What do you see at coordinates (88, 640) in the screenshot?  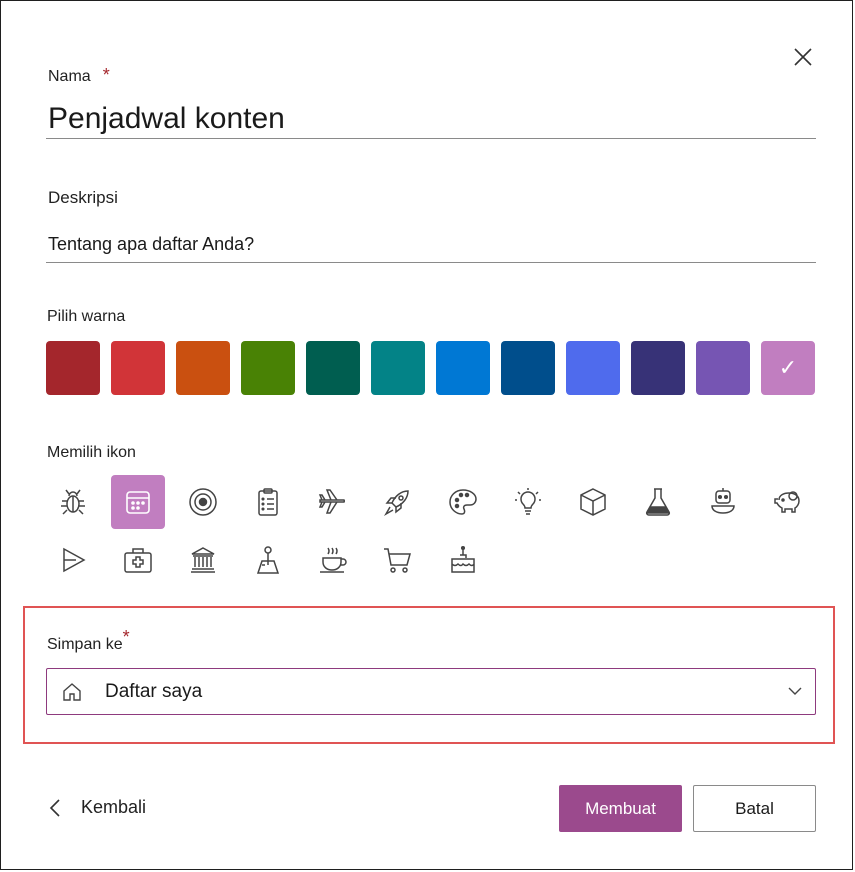 I see `save-to-label: Simpan ke*` at bounding box center [88, 640].